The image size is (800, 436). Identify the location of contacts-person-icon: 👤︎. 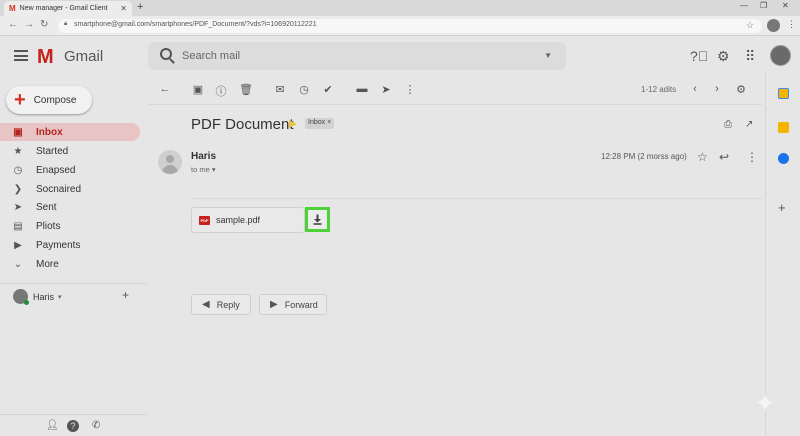
(52, 425).